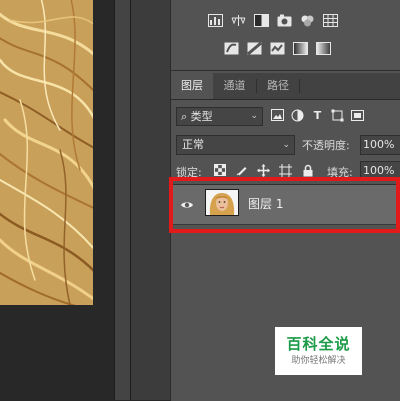 This screenshot has width=400, height=401. I want to click on lock-icons, so click(263, 170).